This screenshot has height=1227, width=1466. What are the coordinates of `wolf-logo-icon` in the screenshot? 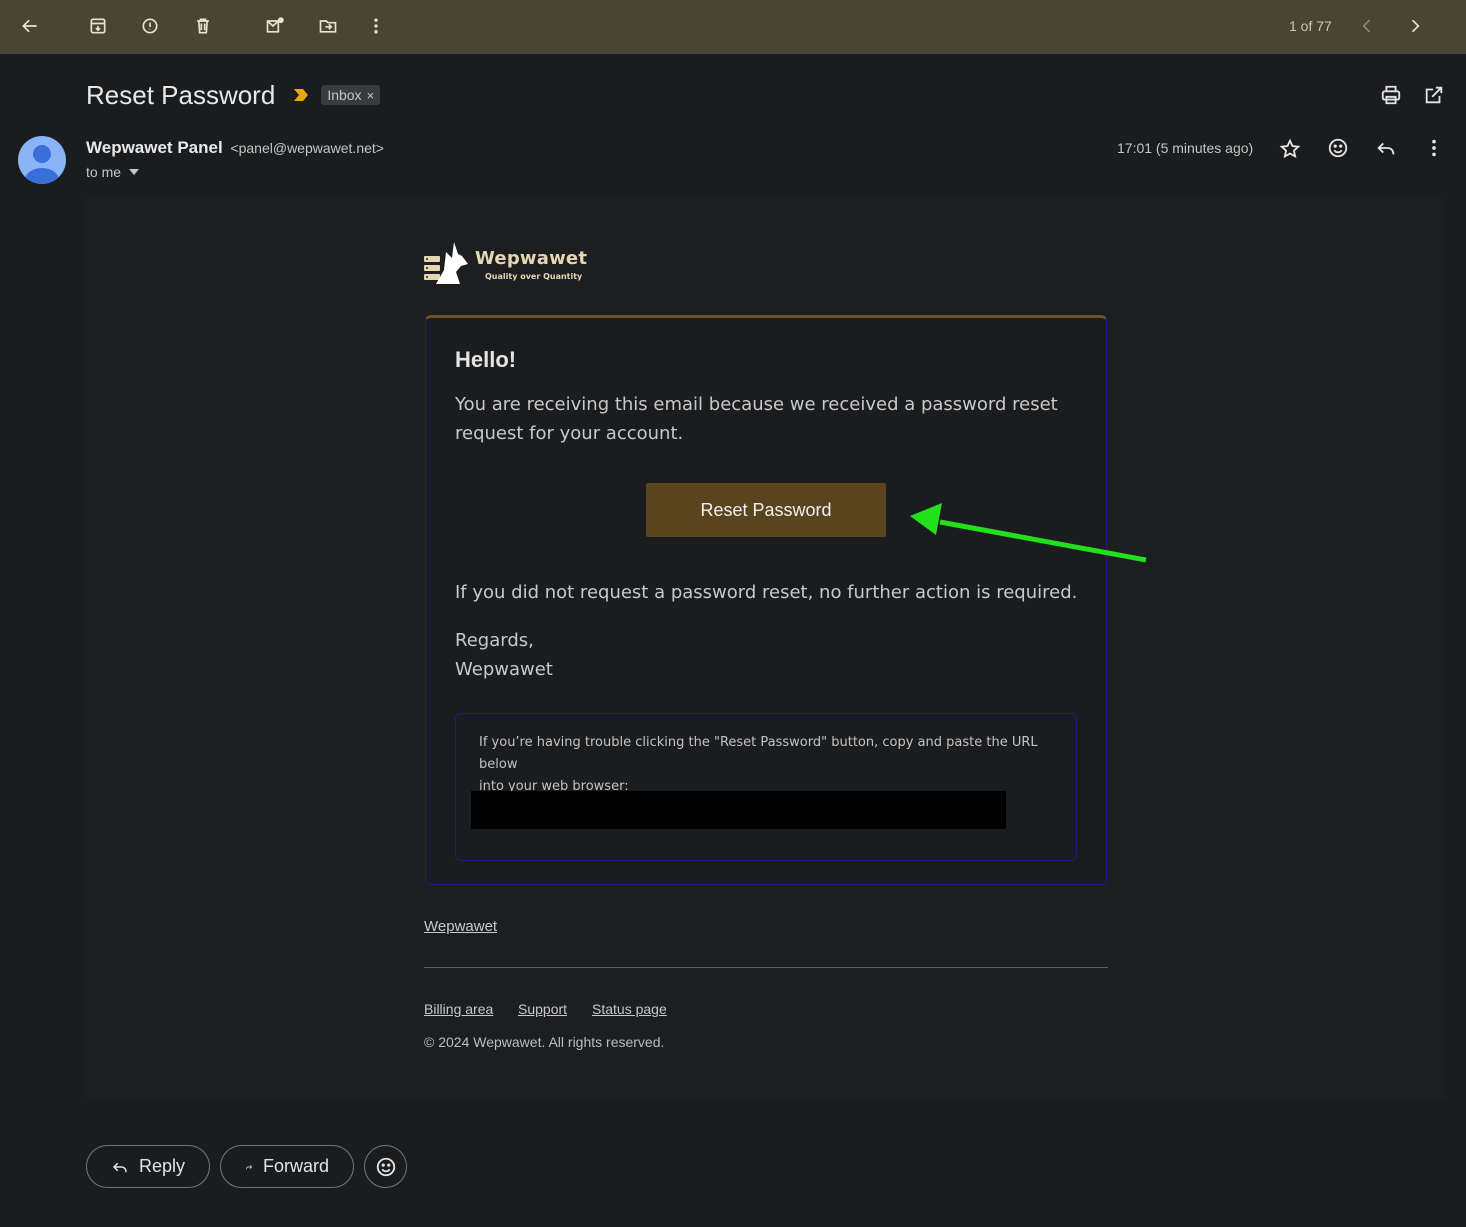 It's located at (446, 263).